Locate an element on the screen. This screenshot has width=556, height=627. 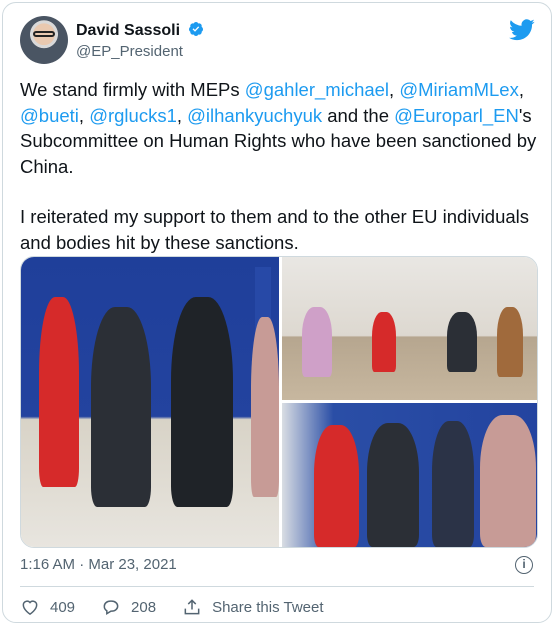
share-label: Share this Tweet is located at coordinates (268, 607).